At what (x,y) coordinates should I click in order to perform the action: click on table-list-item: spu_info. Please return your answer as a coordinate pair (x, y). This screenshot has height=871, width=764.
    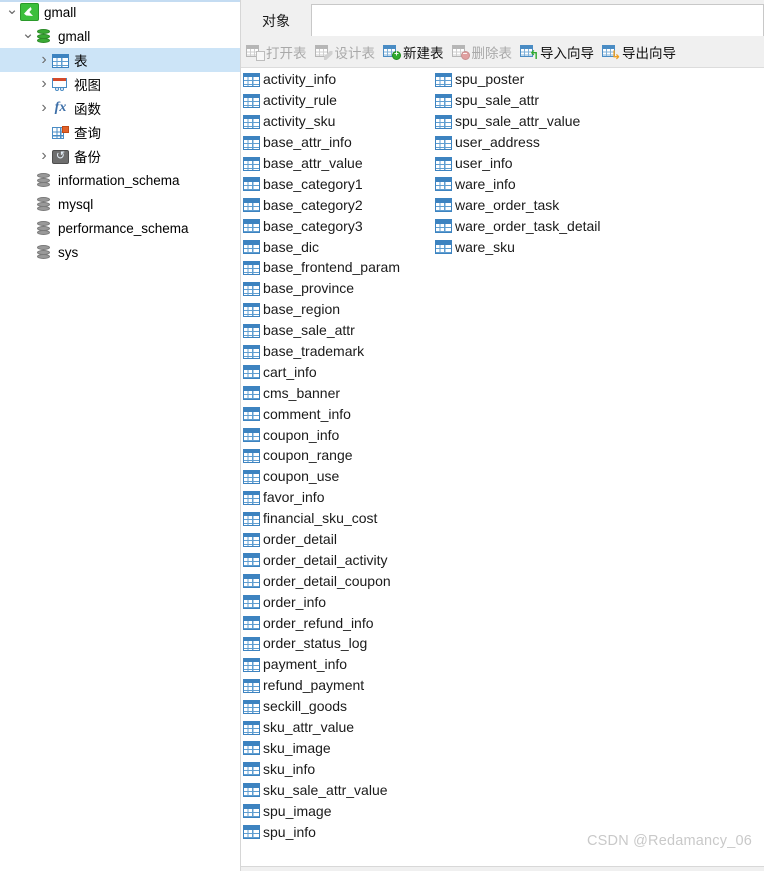
    Looking at the image, I should click on (321, 831).